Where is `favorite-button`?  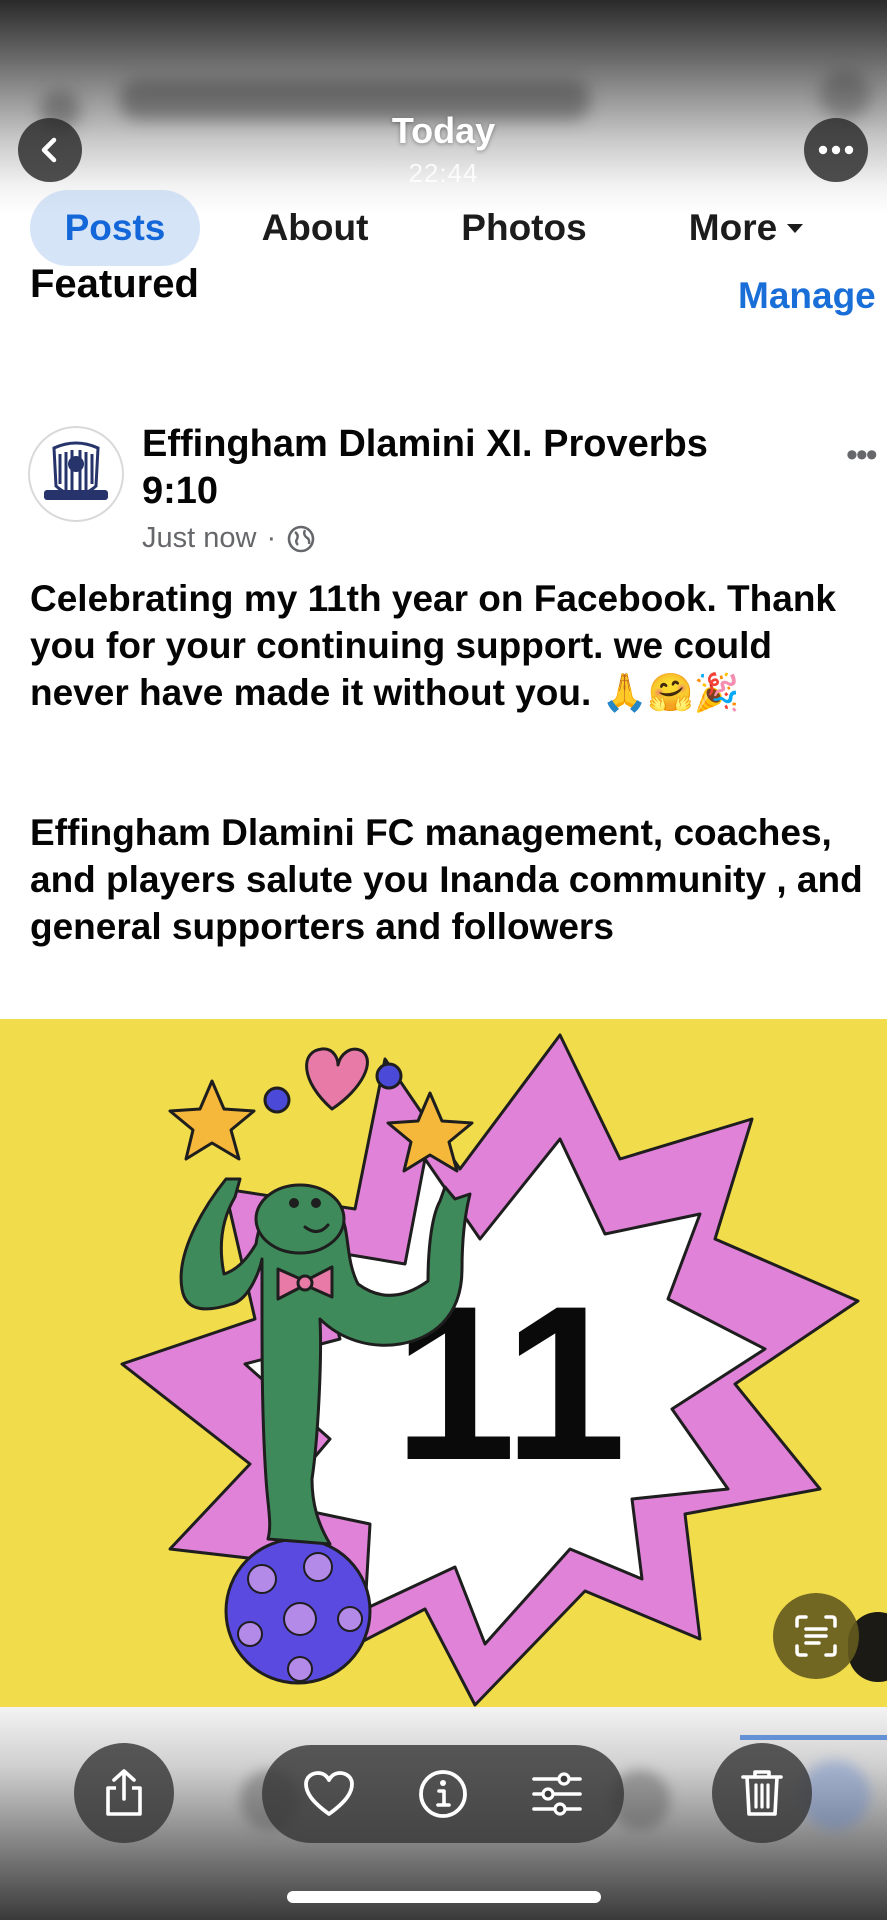
favorite-button is located at coordinates (329, 1794).